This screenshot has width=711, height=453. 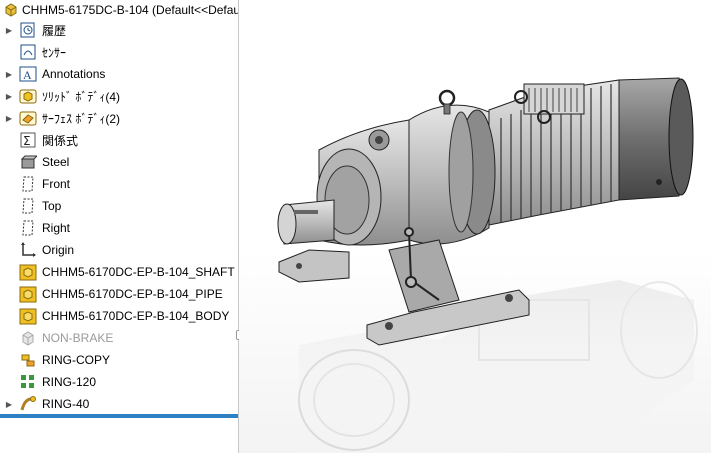 I want to click on tree-item: ▶ ｻｰﾌｪｽ ﾎﾞﾃﾞｨ(2), so click(x=119, y=118).